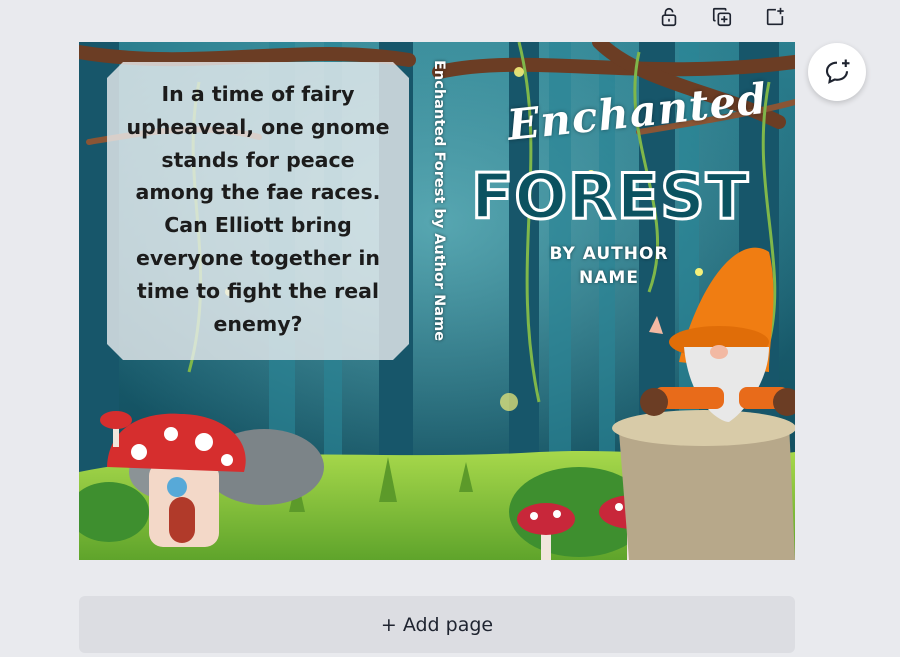 The height and width of the screenshot is (657, 900). I want to click on author-line: BY AUTHOR NAME, so click(609, 266).